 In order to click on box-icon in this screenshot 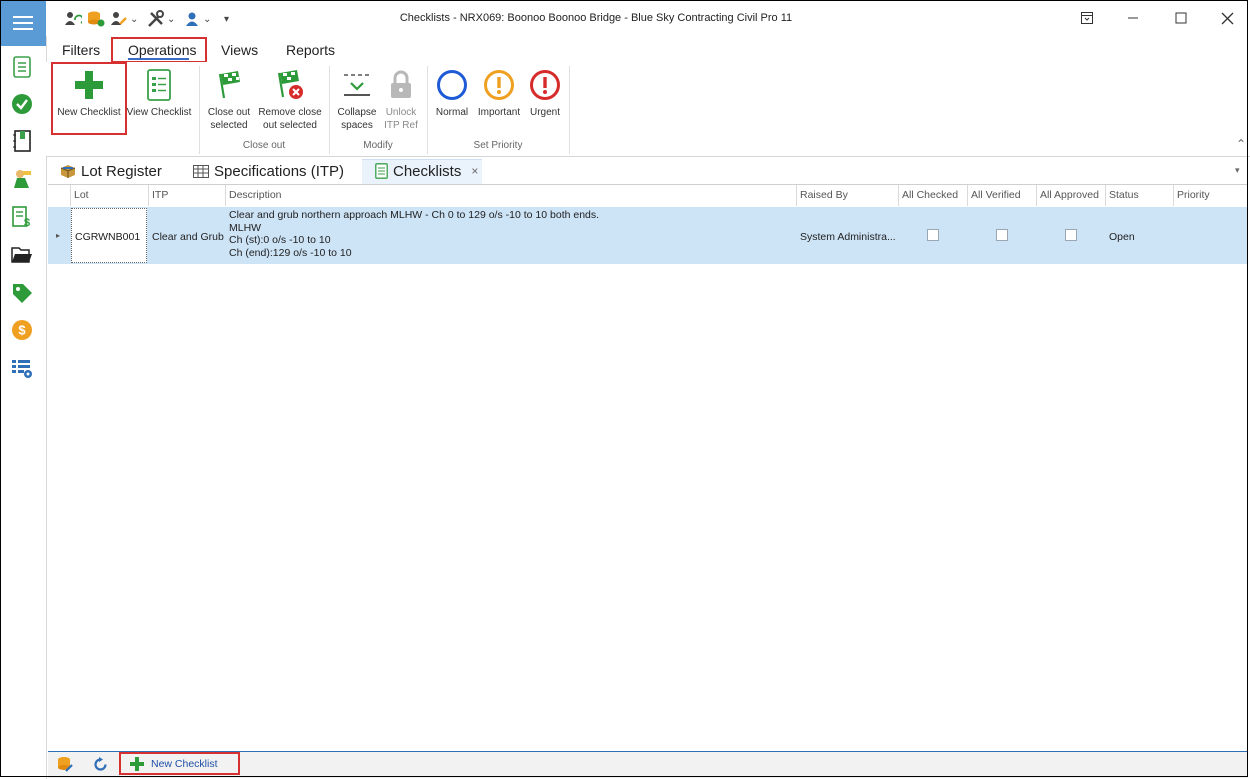, I will do `click(68, 171)`.